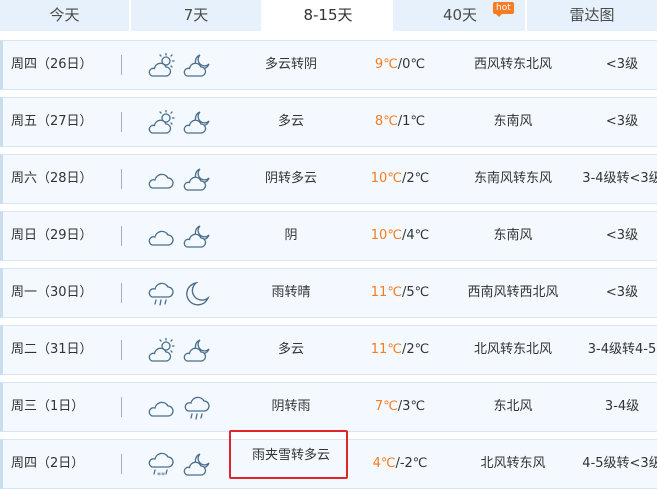  Describe the element at coordinates (161, 465) in the screenshot. I see `sleet-icon: **` at that location.